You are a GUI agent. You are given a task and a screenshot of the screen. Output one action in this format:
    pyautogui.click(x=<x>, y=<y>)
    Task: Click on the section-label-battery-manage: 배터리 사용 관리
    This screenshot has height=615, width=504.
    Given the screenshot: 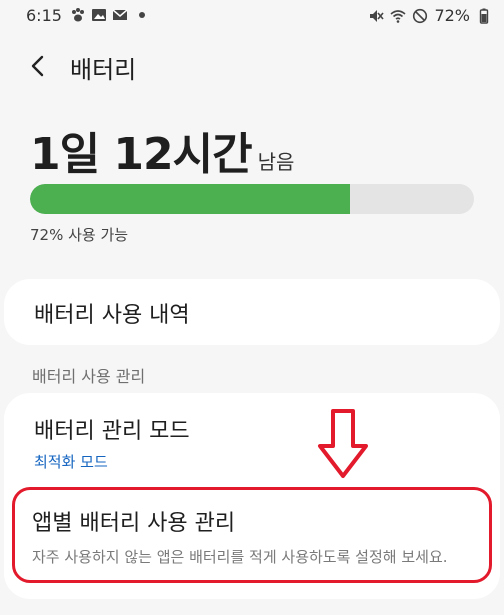 What is the action you would take?
    pyautogui.click(x=89, y=376)
    